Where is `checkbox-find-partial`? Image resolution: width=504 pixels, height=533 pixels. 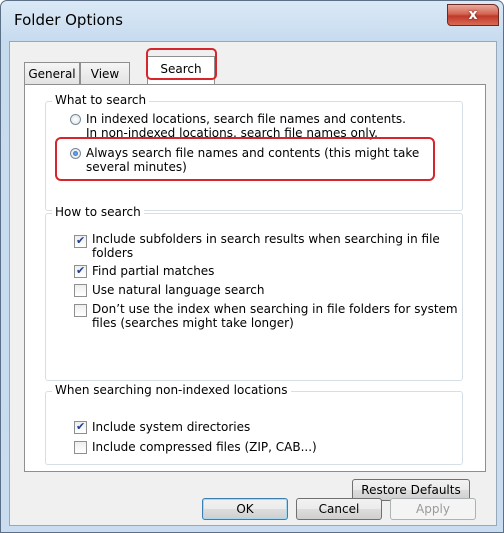
checkbox-find-partial is located at coordinates (80, 271).